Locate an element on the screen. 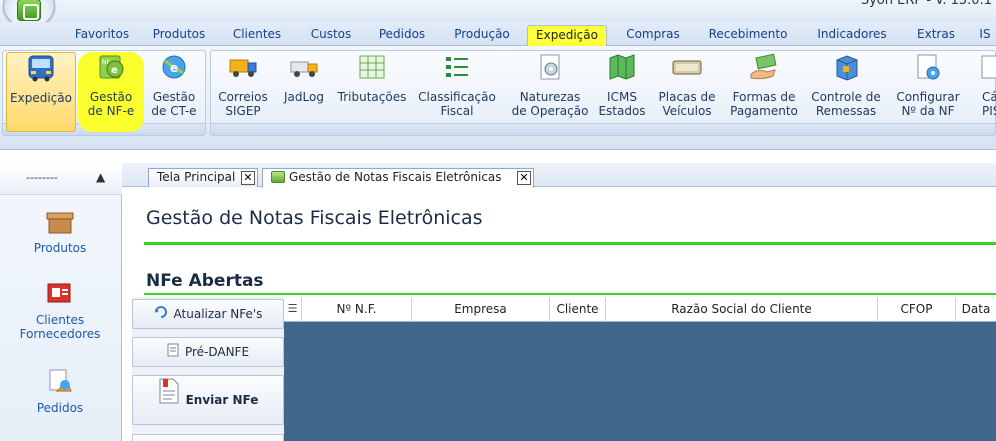  ribbon-button-jadlog: JadLog is located at coordinates (304, 92).